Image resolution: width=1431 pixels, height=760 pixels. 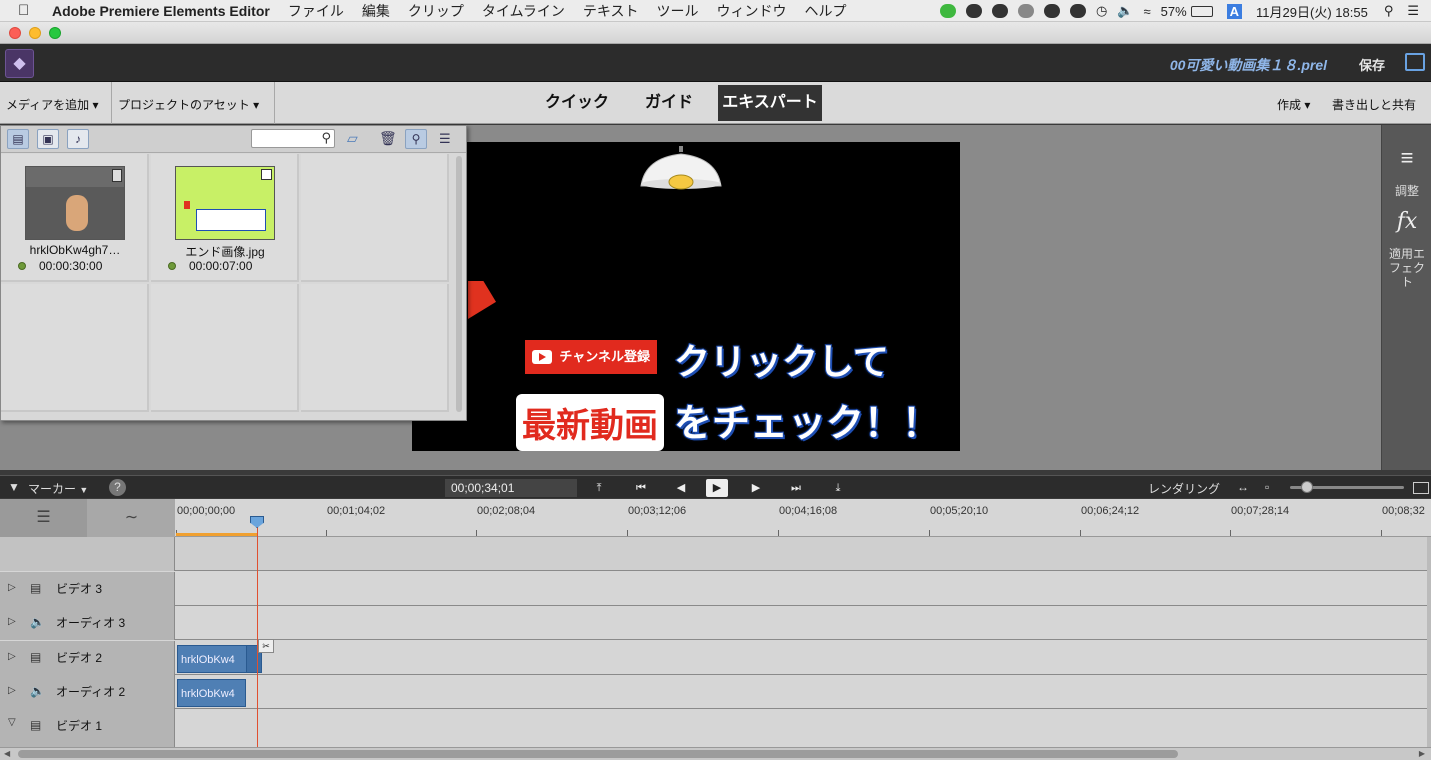 I want to click on spotlight-search-icon: ⚲, so click(x=1389, y=11).